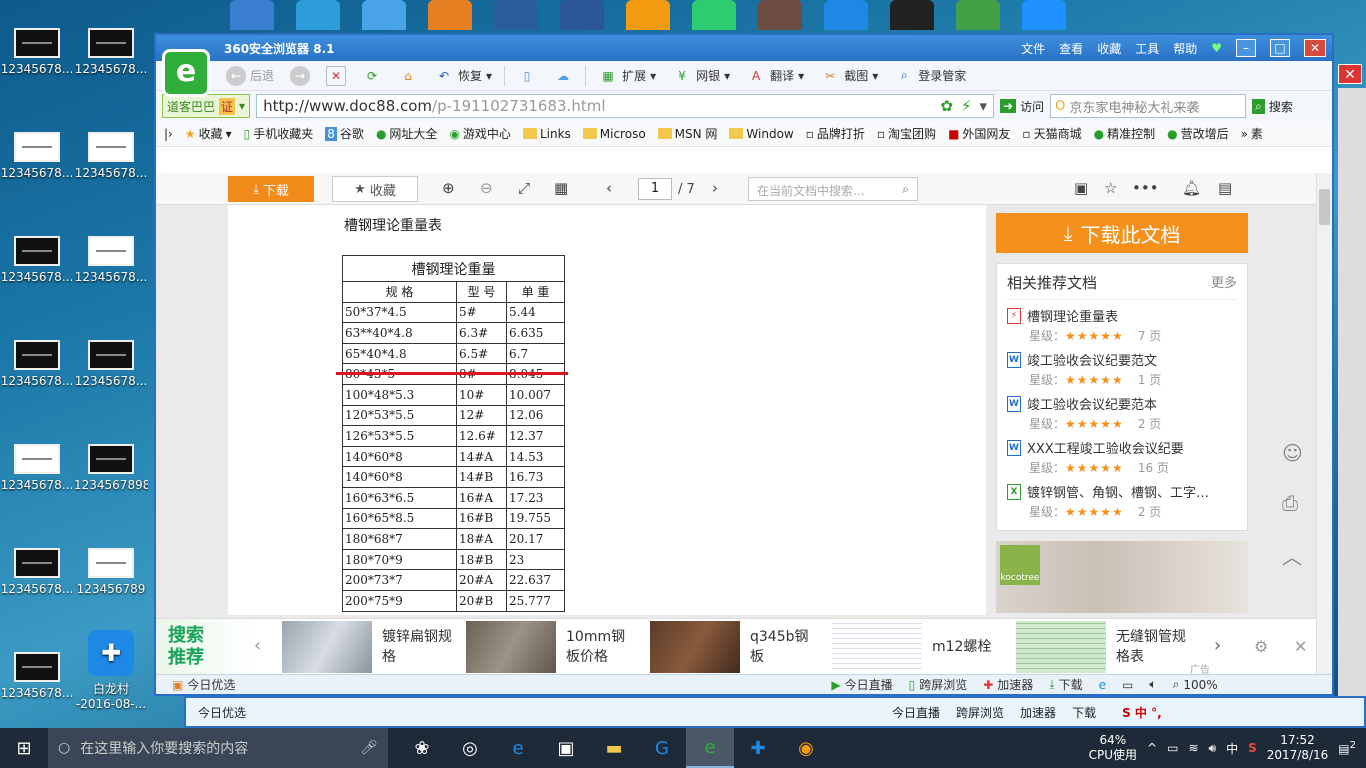 This screenshot has height=768, width=1366. What do you see at coordinates (1147, 48) in the screenshot?
I see `menu-tools: 工具` at bounding box center [1147, 48].